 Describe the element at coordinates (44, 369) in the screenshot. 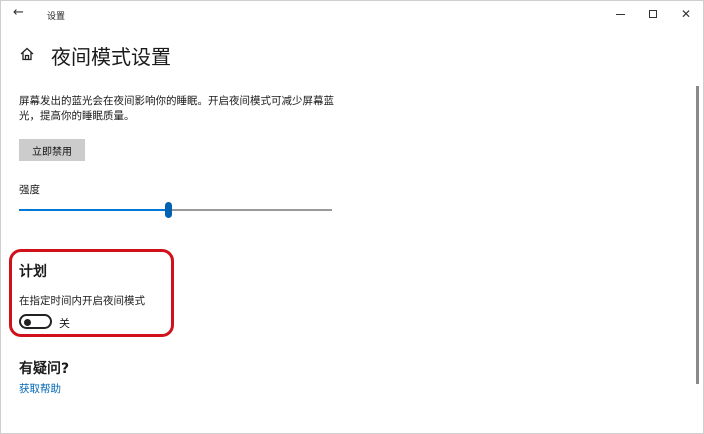

I see `faq-title: 有疑问?` at that location.